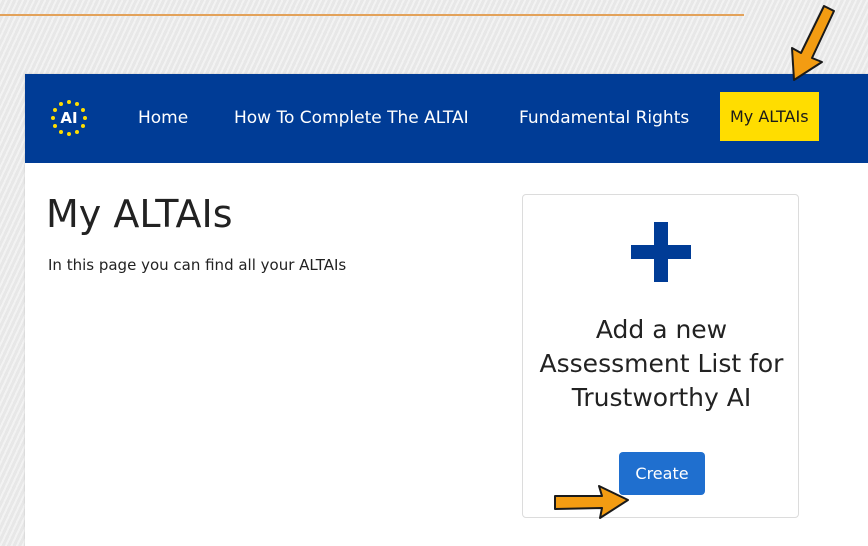 The height and width of the screenshot is (546, 868). Describe the element at coordinates (769, 116) in the screenshot. I see `nav-item-my-altais: My ALTAIs` at that location.